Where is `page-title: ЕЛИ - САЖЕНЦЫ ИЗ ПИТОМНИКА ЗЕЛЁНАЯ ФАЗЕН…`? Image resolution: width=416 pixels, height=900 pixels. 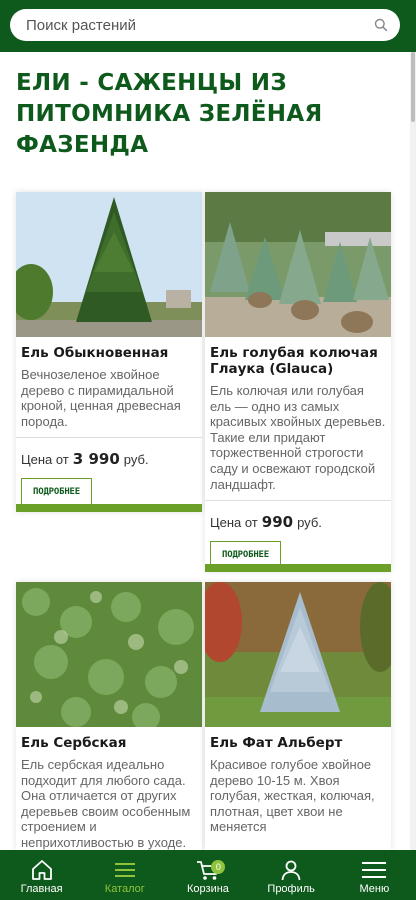 page-title: ЕЛИ - САЖЕНЦЫ ИЗ ПИТОМНИКА ЗЕЛЁНАЯ ФАЗЕН… is located at coordinates (169, 114).